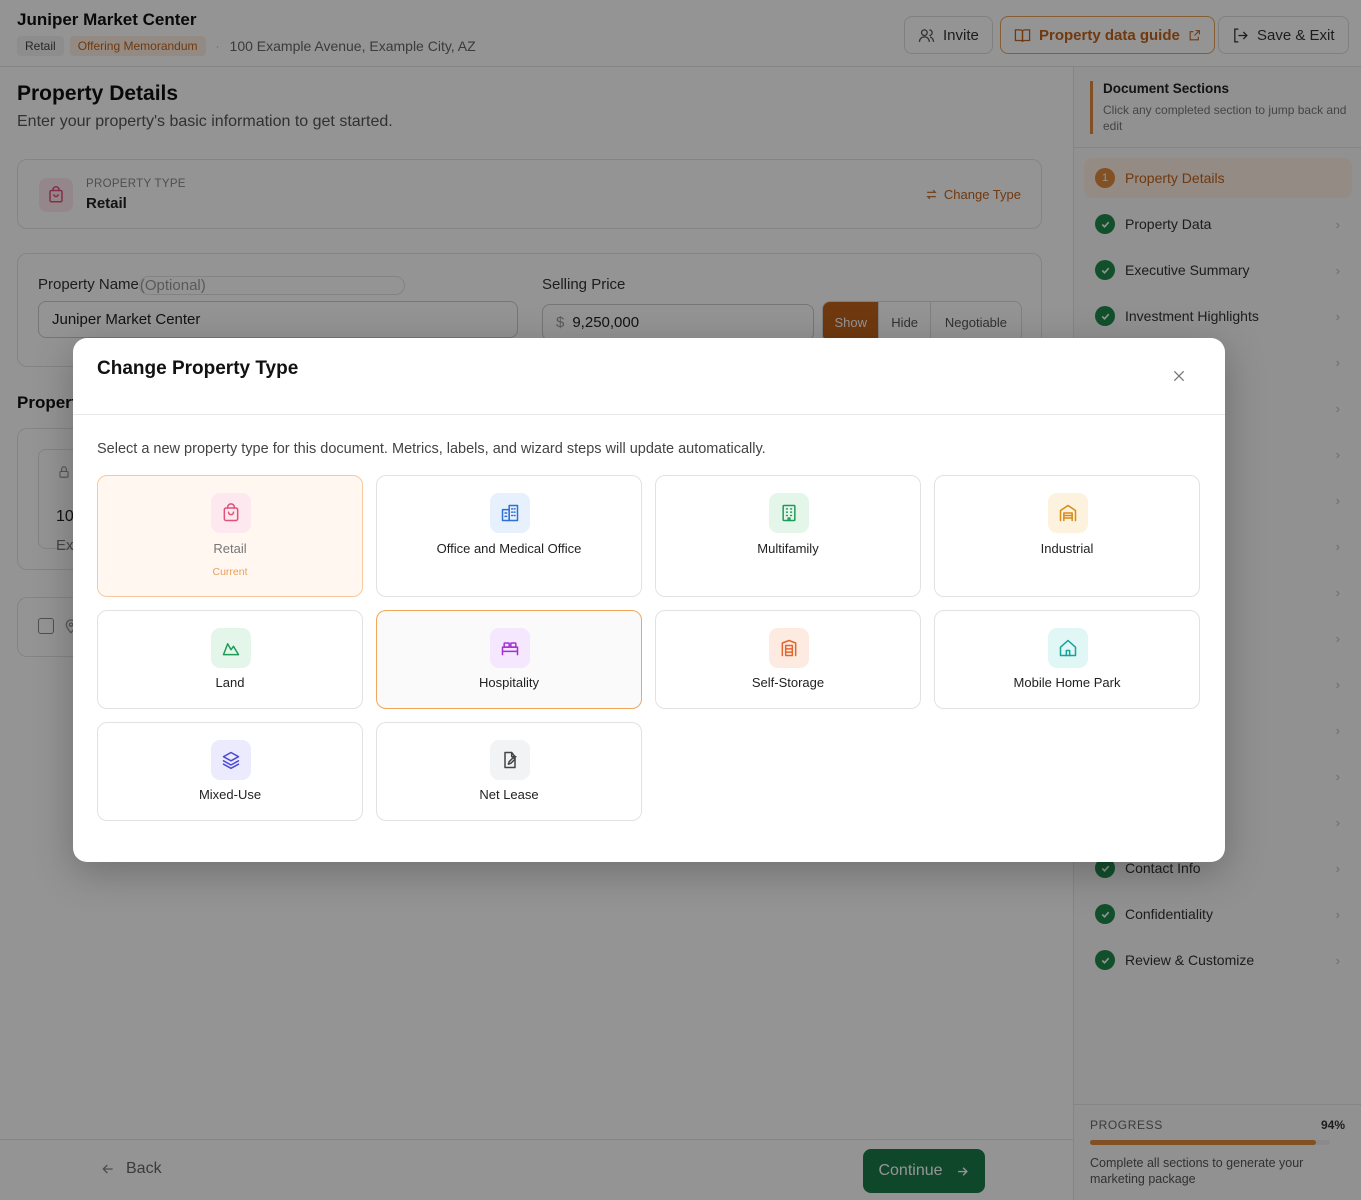 The width and height of the screenshot is (1361, 1200). Describe the element at coordinates (1067, 548) in the screenshot. I see `option-label: Industrial` at that location.